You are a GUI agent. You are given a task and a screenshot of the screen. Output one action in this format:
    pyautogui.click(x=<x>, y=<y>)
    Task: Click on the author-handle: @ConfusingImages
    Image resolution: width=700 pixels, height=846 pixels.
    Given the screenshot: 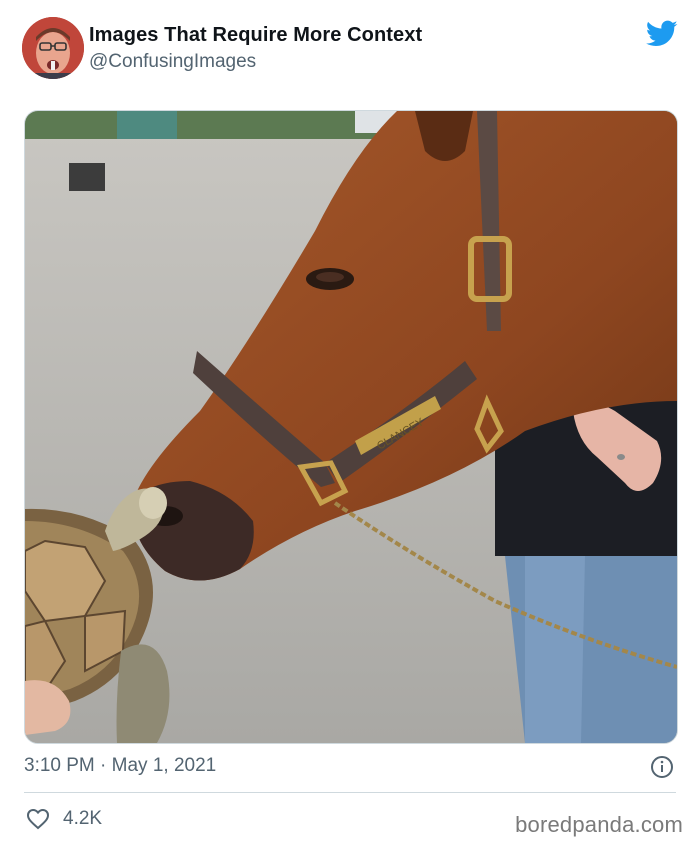 What is the action you would take?
    pyautogui.click(x=172, y=62)
    